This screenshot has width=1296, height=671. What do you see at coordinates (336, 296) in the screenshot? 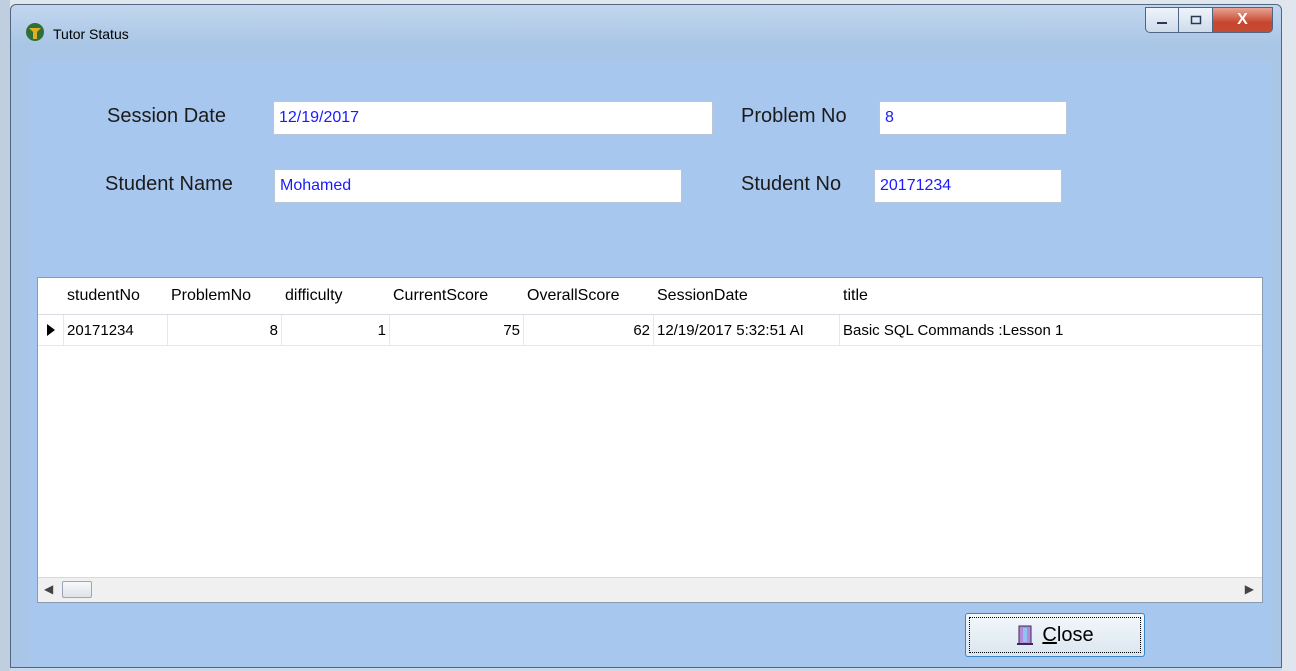
I see `col-header-difficulty: difficulty` at bounding box center [336, 296].